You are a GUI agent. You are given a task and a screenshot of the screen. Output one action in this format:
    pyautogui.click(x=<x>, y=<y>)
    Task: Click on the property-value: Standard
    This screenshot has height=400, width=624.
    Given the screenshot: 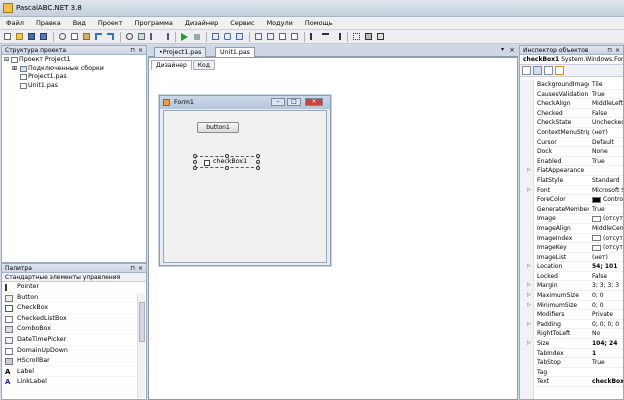 What is the action you would take?
    pyautogui.click(x=607, y=180)
    